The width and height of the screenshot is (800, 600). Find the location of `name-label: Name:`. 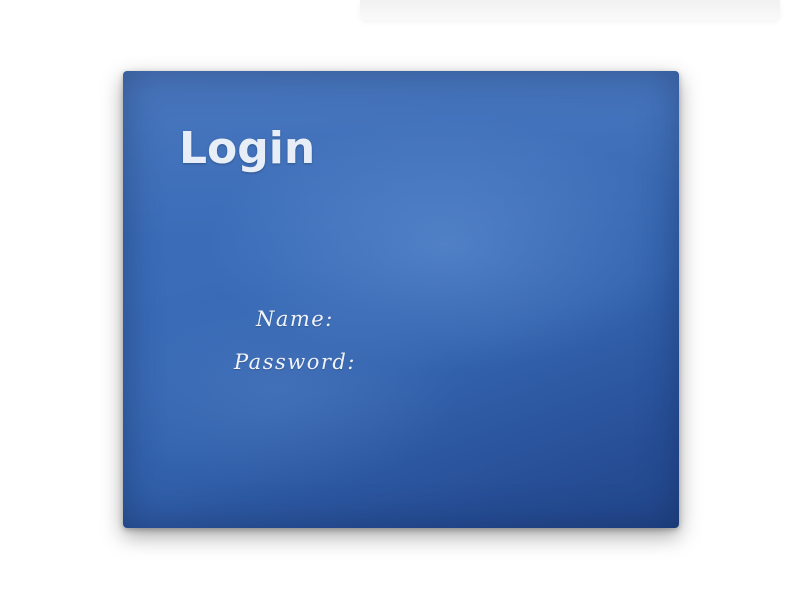

name-label: Name: is located at coordinates (295, 319).